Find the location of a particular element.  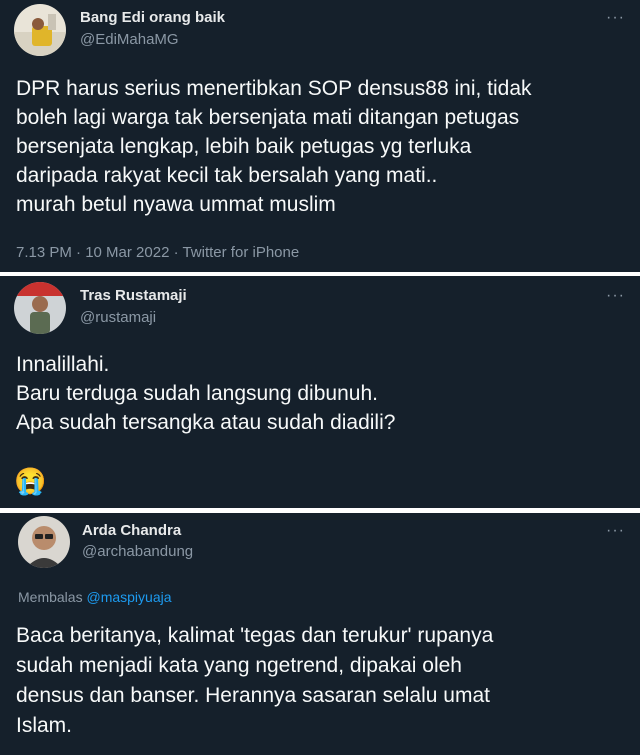

tweet-text-line: Baru terduga sudah langsung dibunuh. is located at coordinates (197, 393).